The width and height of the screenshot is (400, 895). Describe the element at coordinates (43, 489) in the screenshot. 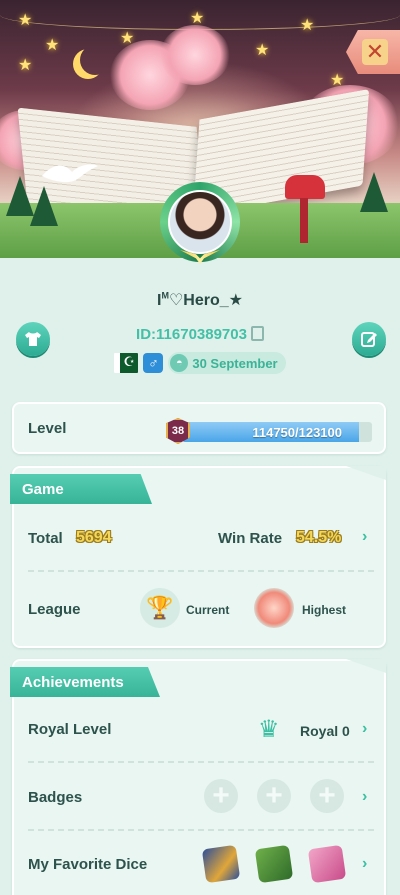

I see `game-section-title: Game` at that location.